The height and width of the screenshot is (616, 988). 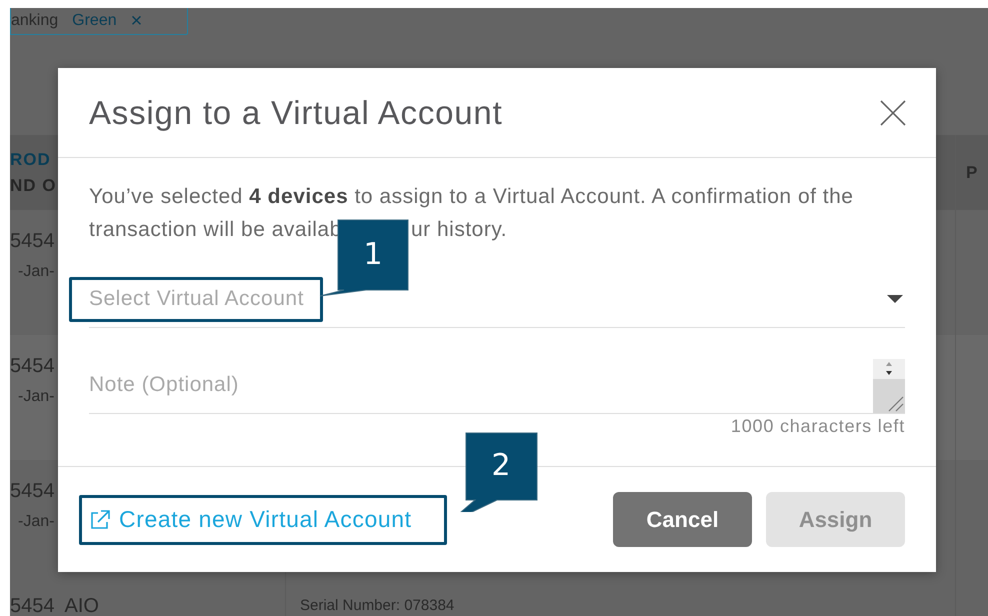 I want to click on resize-handle-icon, so click(x=889, y=386).